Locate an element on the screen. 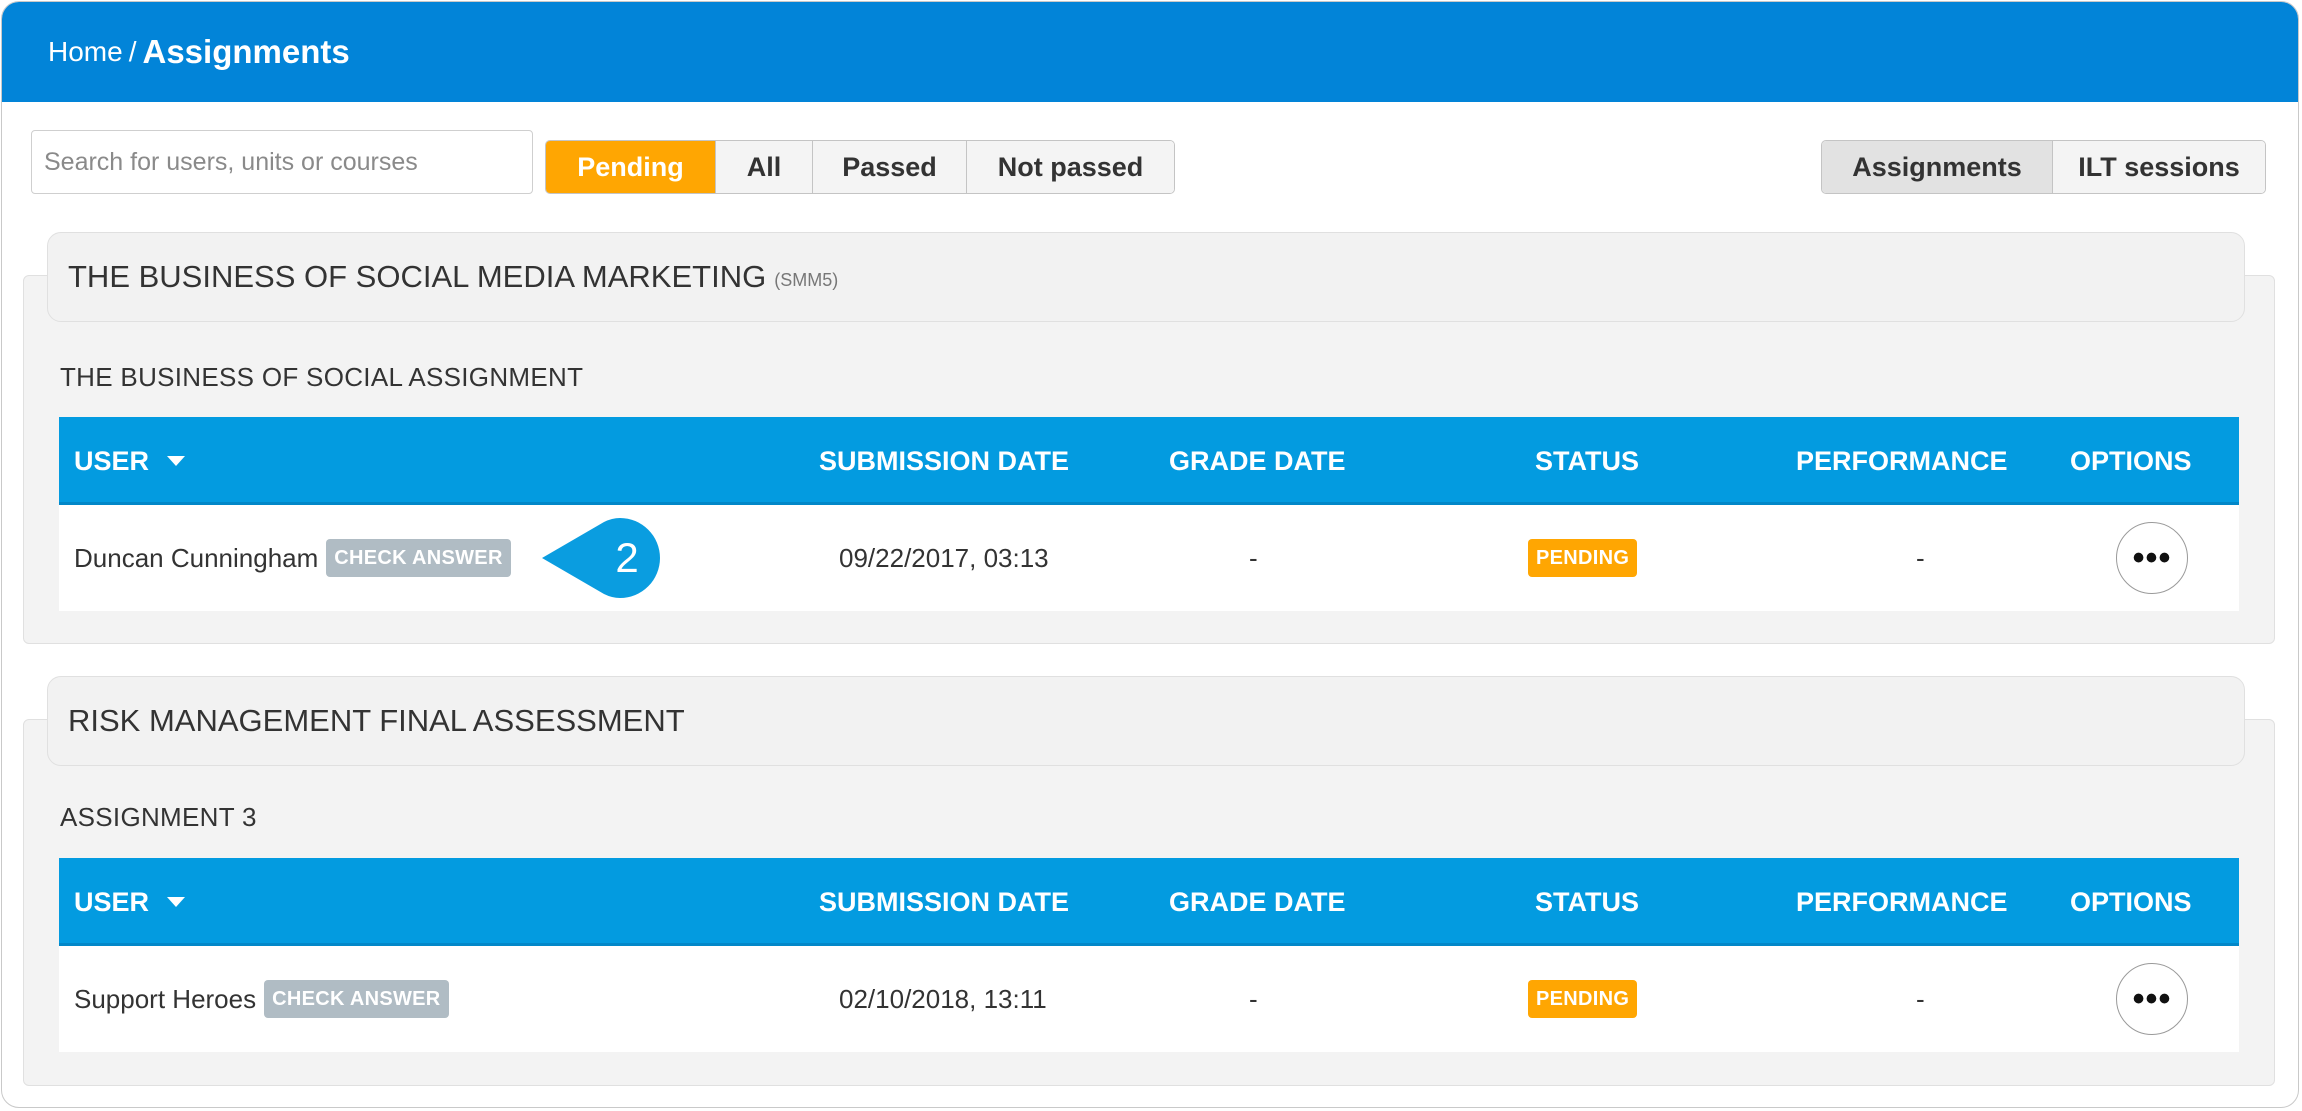  filter-pending: Pending is located at coordinates (631, 167).